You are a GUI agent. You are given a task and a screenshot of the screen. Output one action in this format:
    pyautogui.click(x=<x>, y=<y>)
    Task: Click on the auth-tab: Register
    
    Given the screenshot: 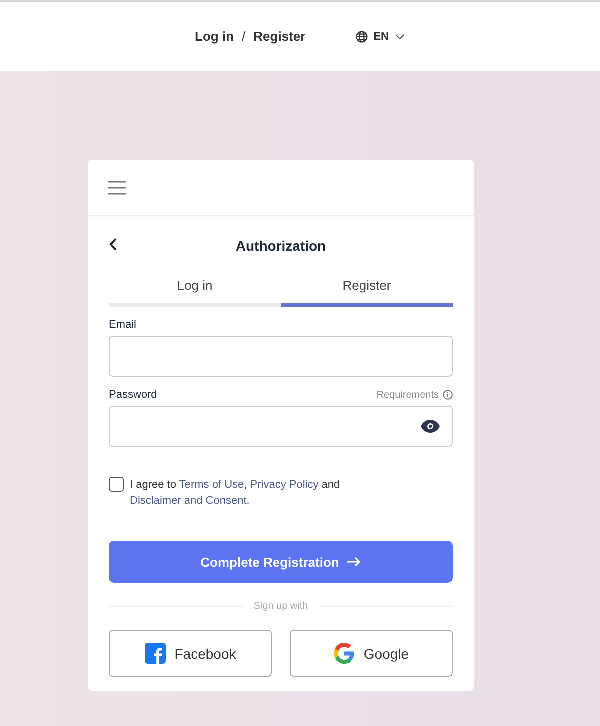 What is the action you would take?
    pyautogui.click(x=367, y=291)
    